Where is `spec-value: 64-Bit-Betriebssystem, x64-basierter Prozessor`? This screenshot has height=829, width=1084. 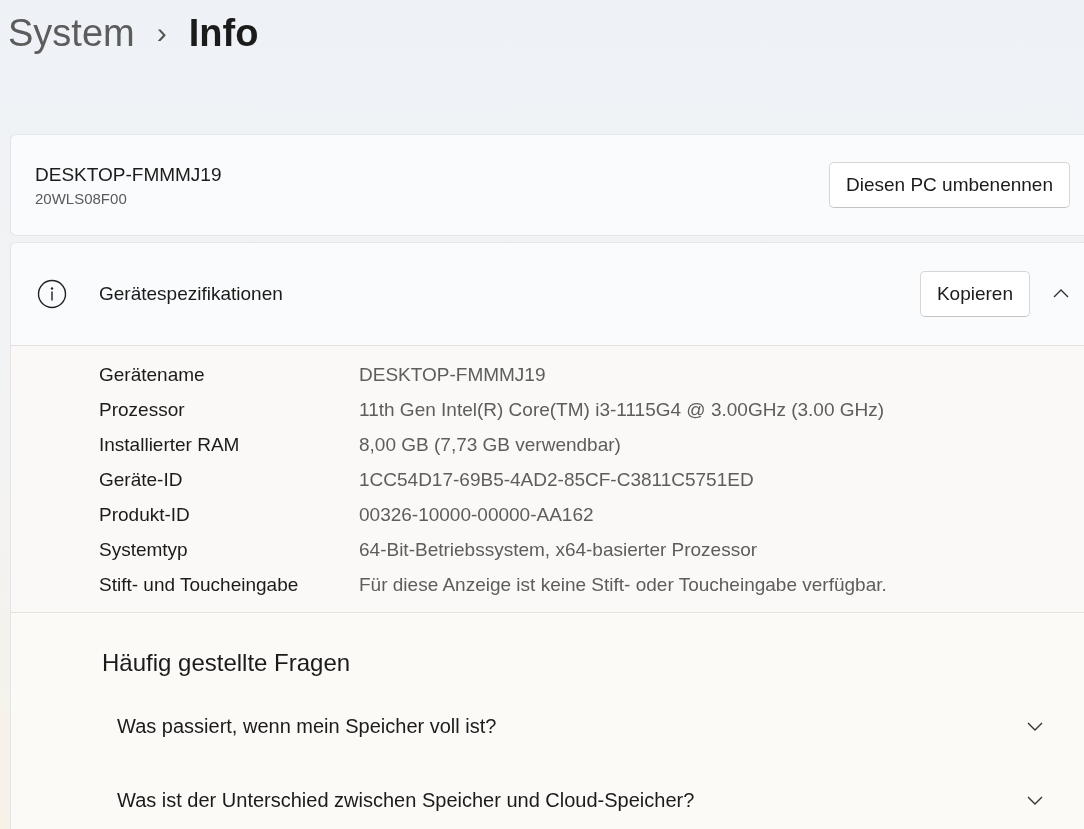
spec-value: 64-Bit-Betriebssystem, x64-basierter Prozessor is located at coordinates (559, 550).